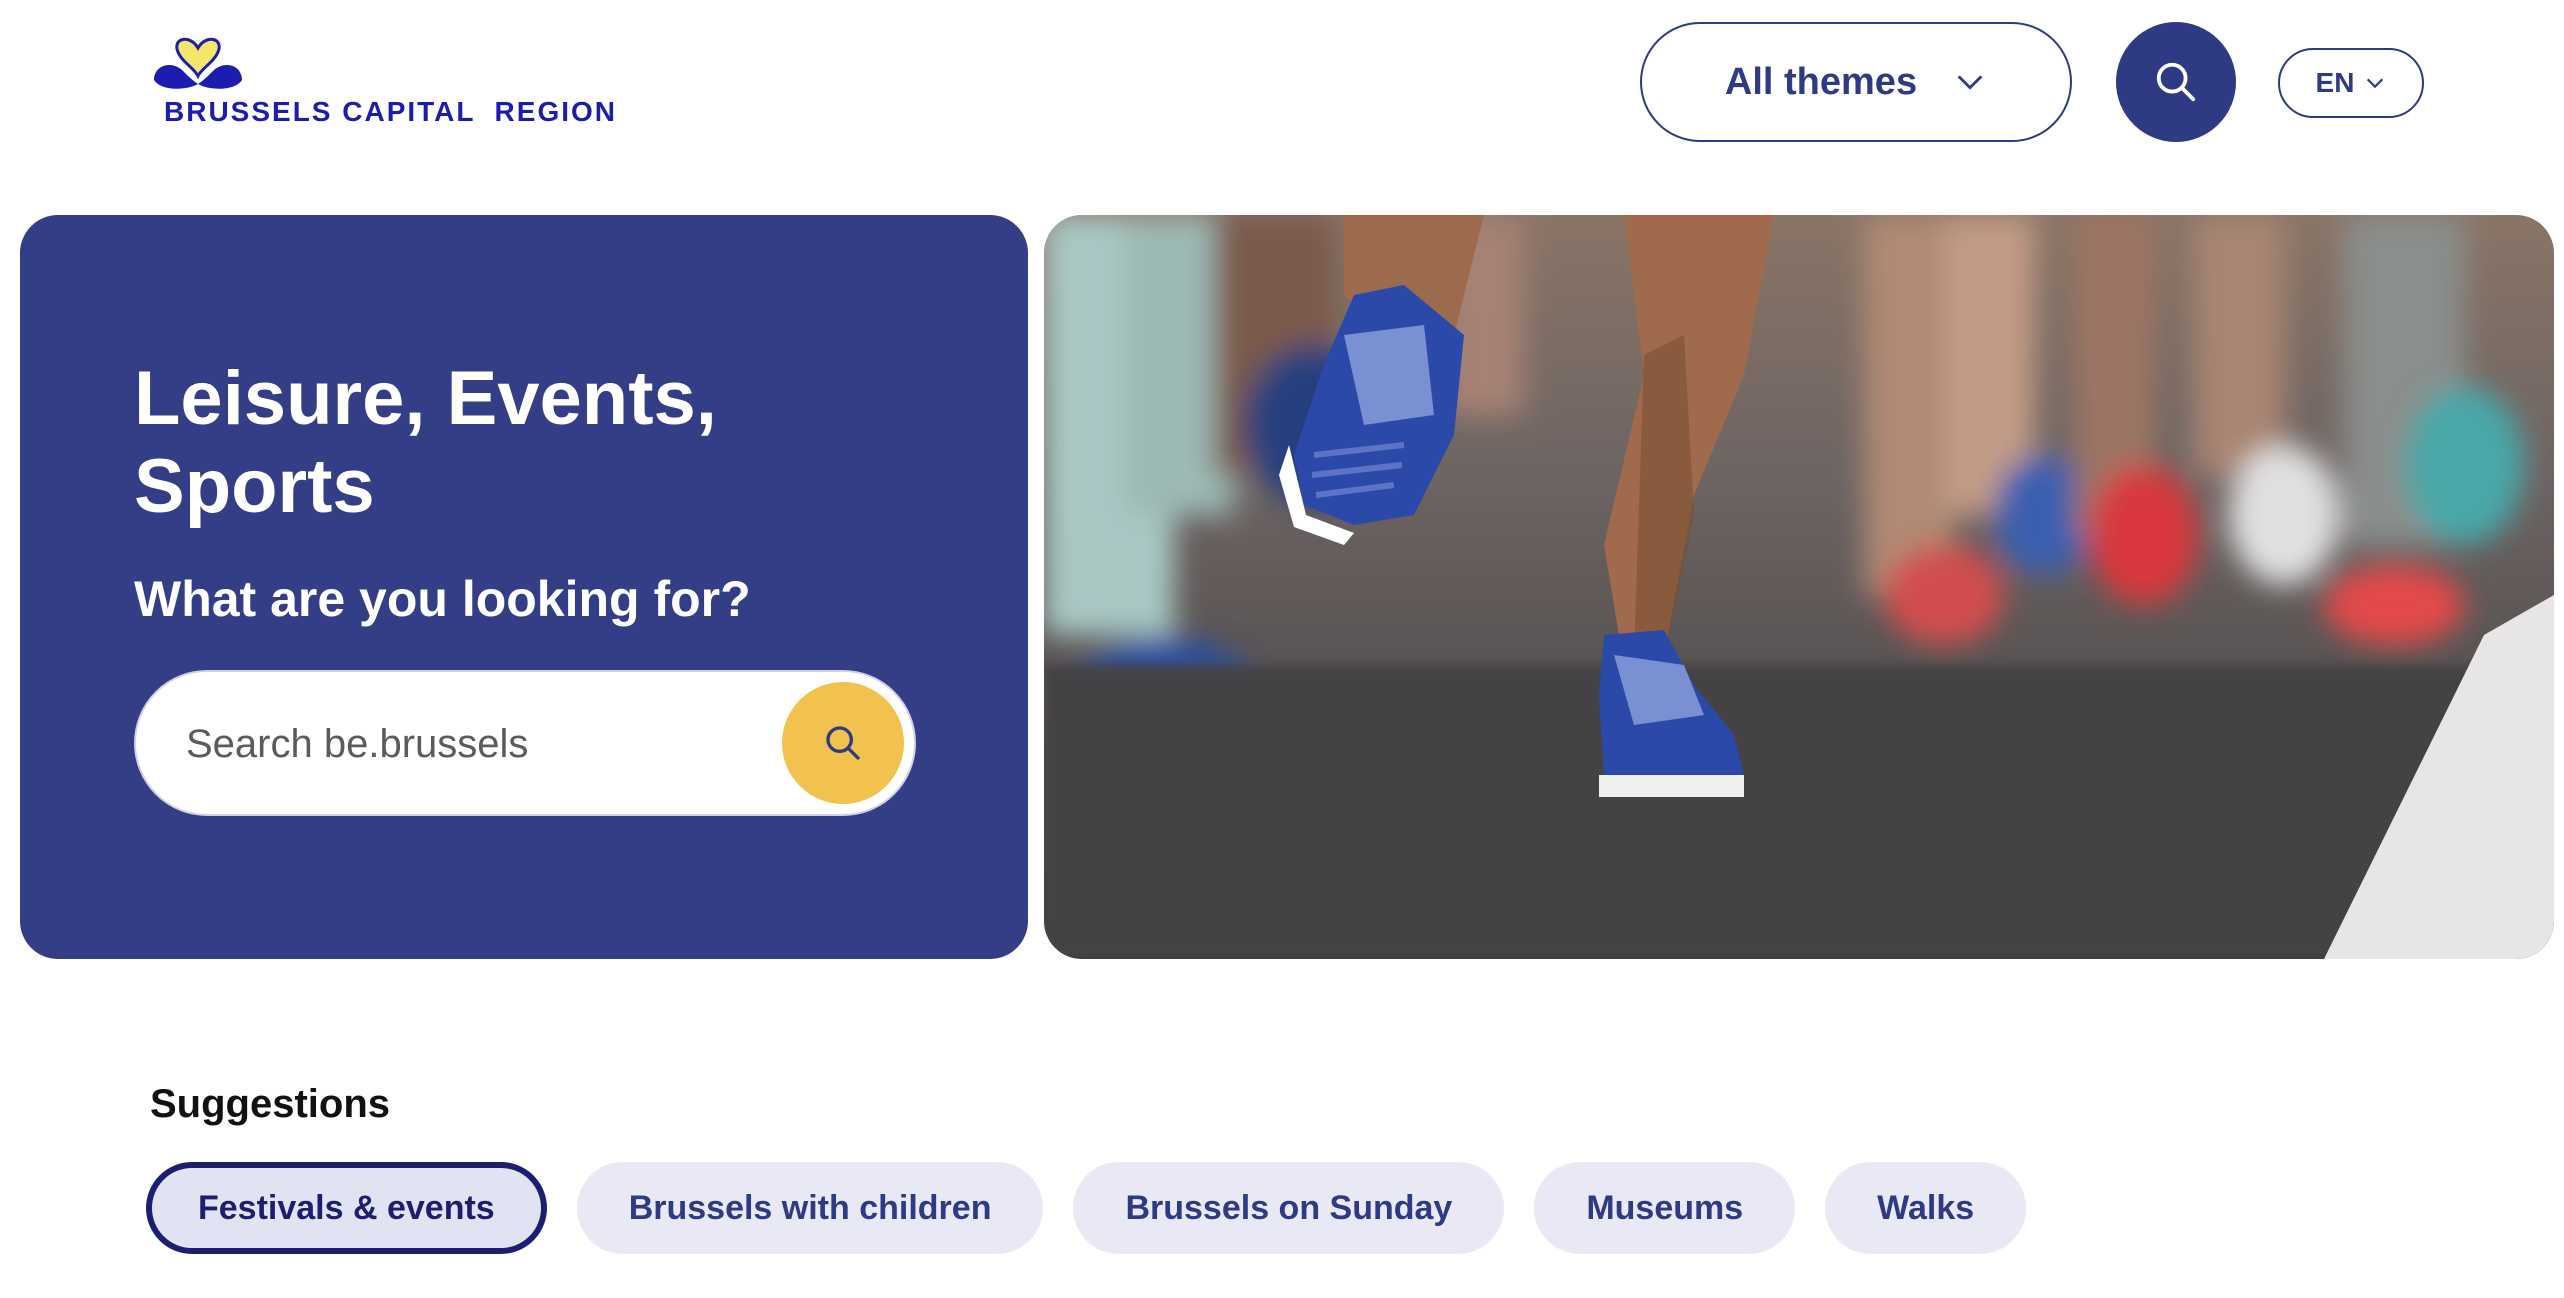 The width and height of the screenshot is (2564, 1298). I want to click on hero-subtitle: What are you looking for?, so click(442, 599).